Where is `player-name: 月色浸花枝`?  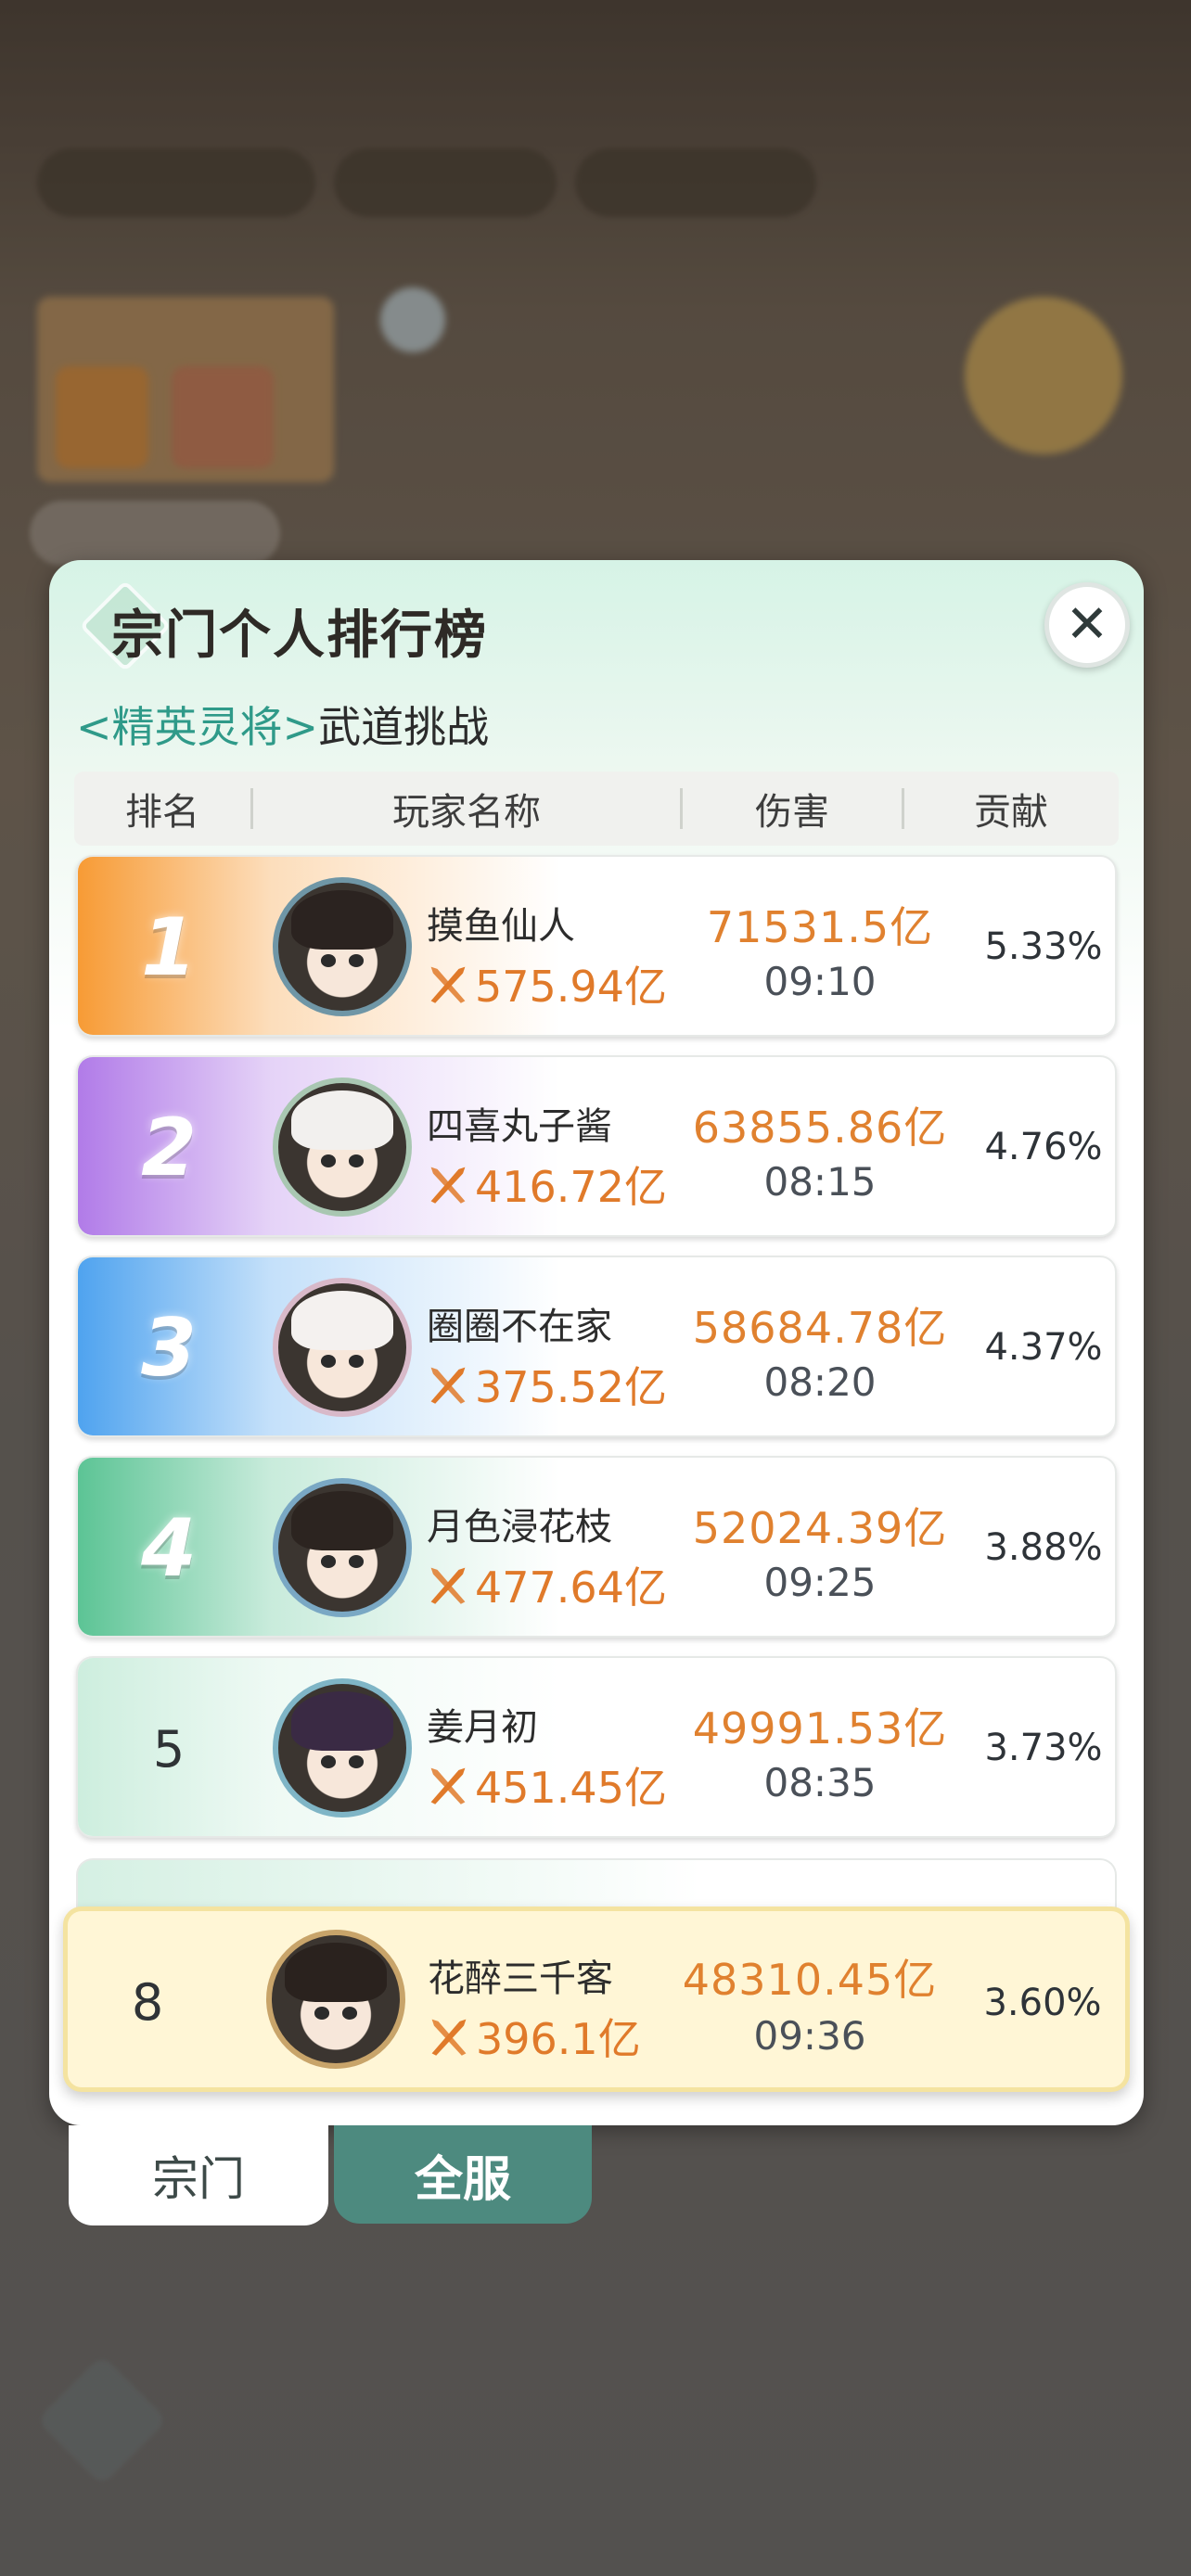
player-name: 月色浸花枝 is located at coordinates (519, 1527).